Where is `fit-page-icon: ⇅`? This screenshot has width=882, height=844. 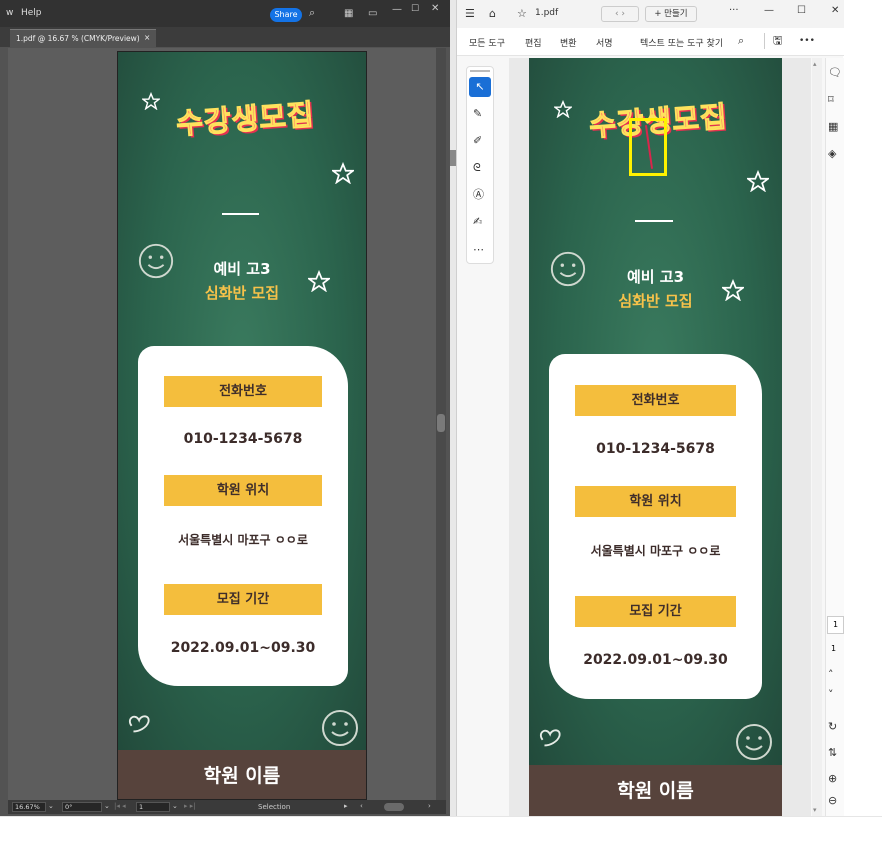
fit-page-icon: ⇅ is located at coordinates (832, 753).